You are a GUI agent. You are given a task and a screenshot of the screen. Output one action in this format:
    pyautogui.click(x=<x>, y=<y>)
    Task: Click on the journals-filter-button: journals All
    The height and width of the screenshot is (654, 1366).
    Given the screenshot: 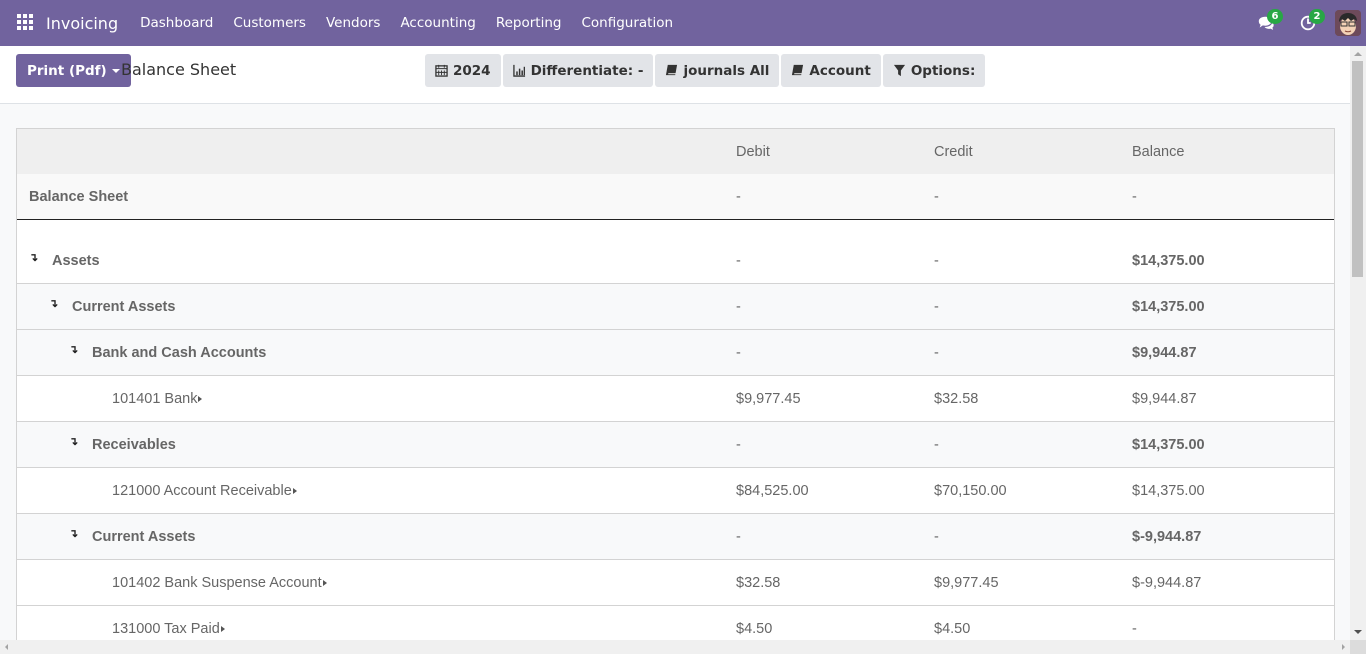 What is the action you would take?
    pyautogui.click(x=717, y=70)
    